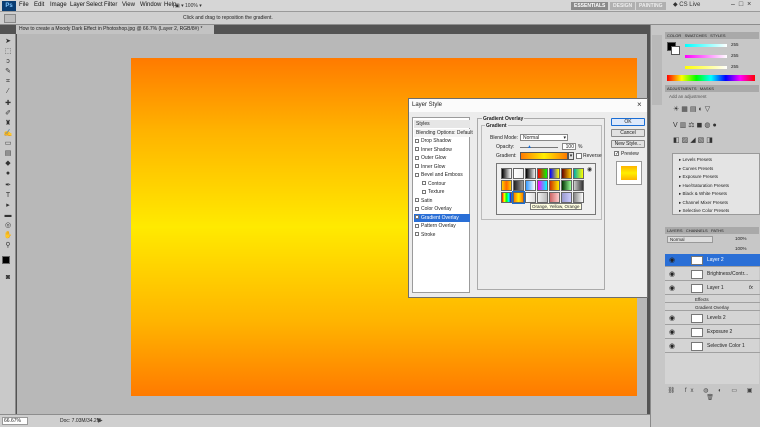 The height and width of the screenshot is (427, 760). What do you see at coordinates (170, 5) in the screenshot?
I see `menu-help: Help` at bounding box center [170, 5].